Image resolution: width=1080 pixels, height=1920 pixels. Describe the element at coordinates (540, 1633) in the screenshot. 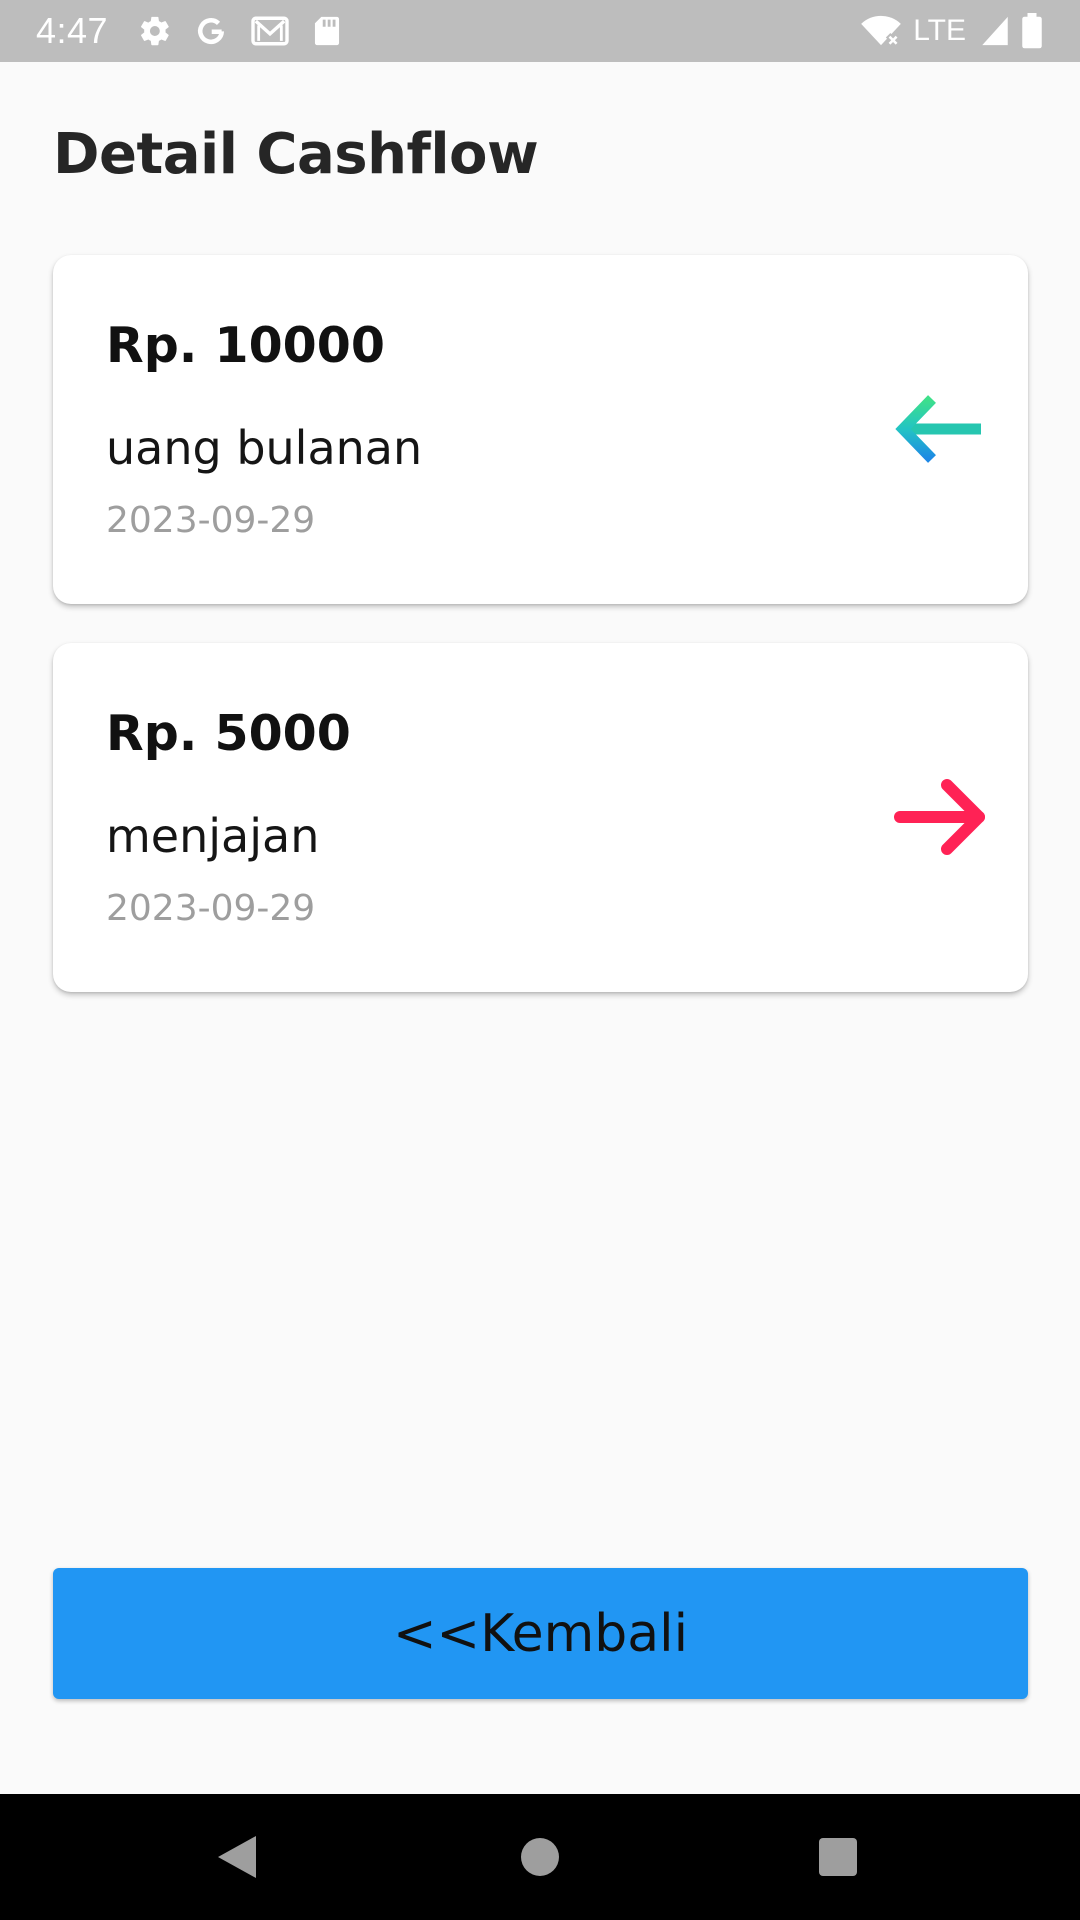

I see `back-button: <<Kembali` at that location.